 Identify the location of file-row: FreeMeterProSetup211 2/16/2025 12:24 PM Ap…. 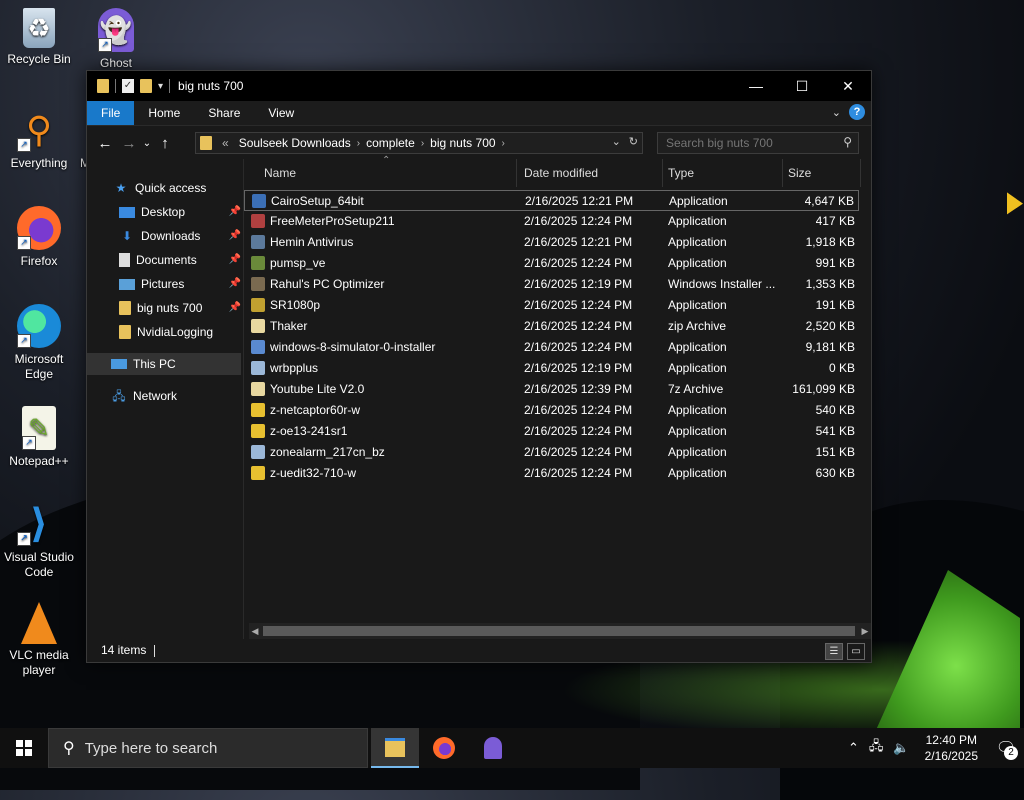
(551, 221).